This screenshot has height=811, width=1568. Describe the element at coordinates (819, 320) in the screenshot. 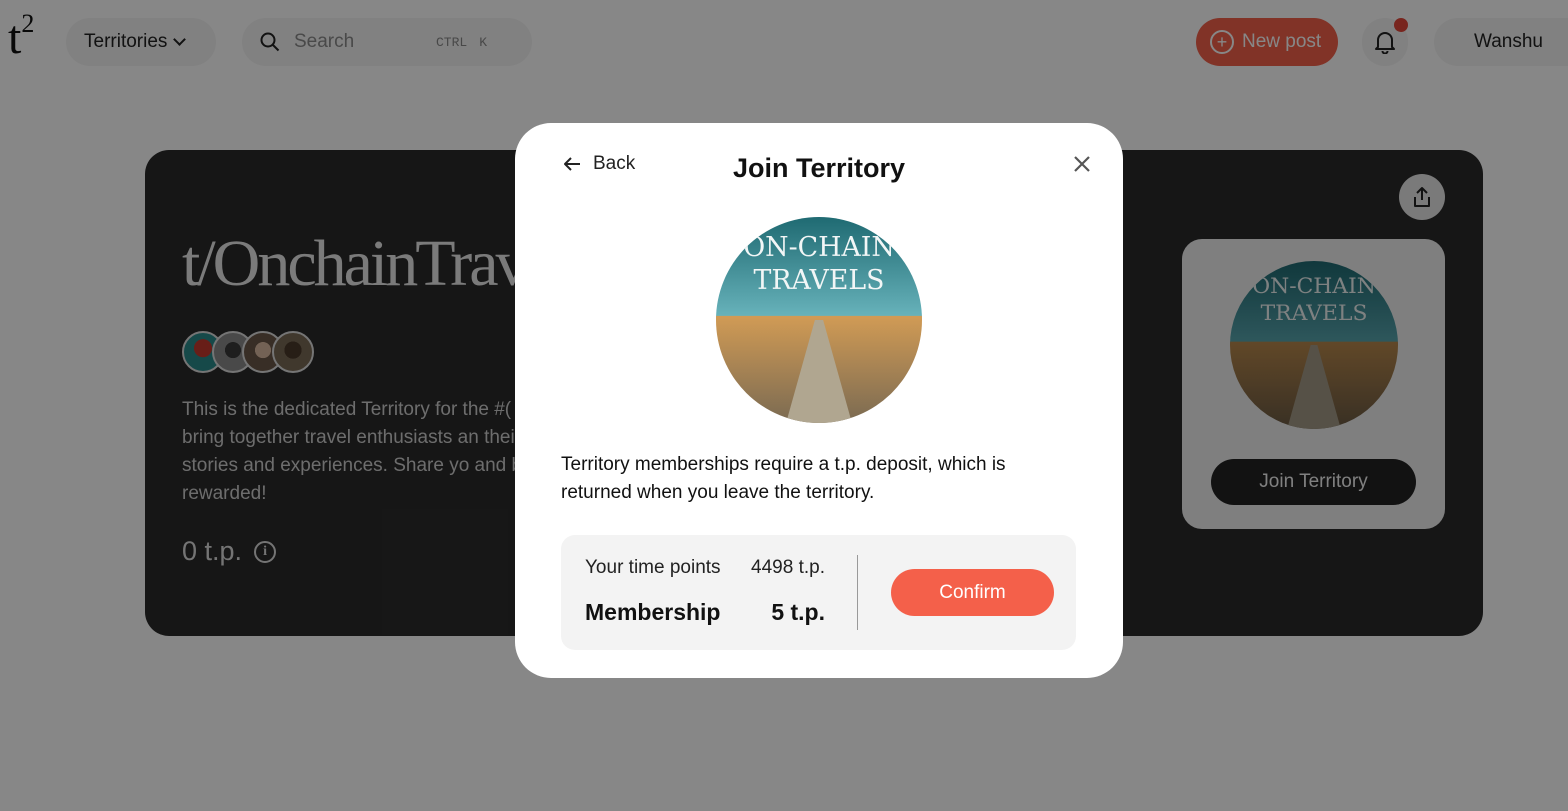

I see `territory-logo: ON-CHAIN TRAVELS` at that location.